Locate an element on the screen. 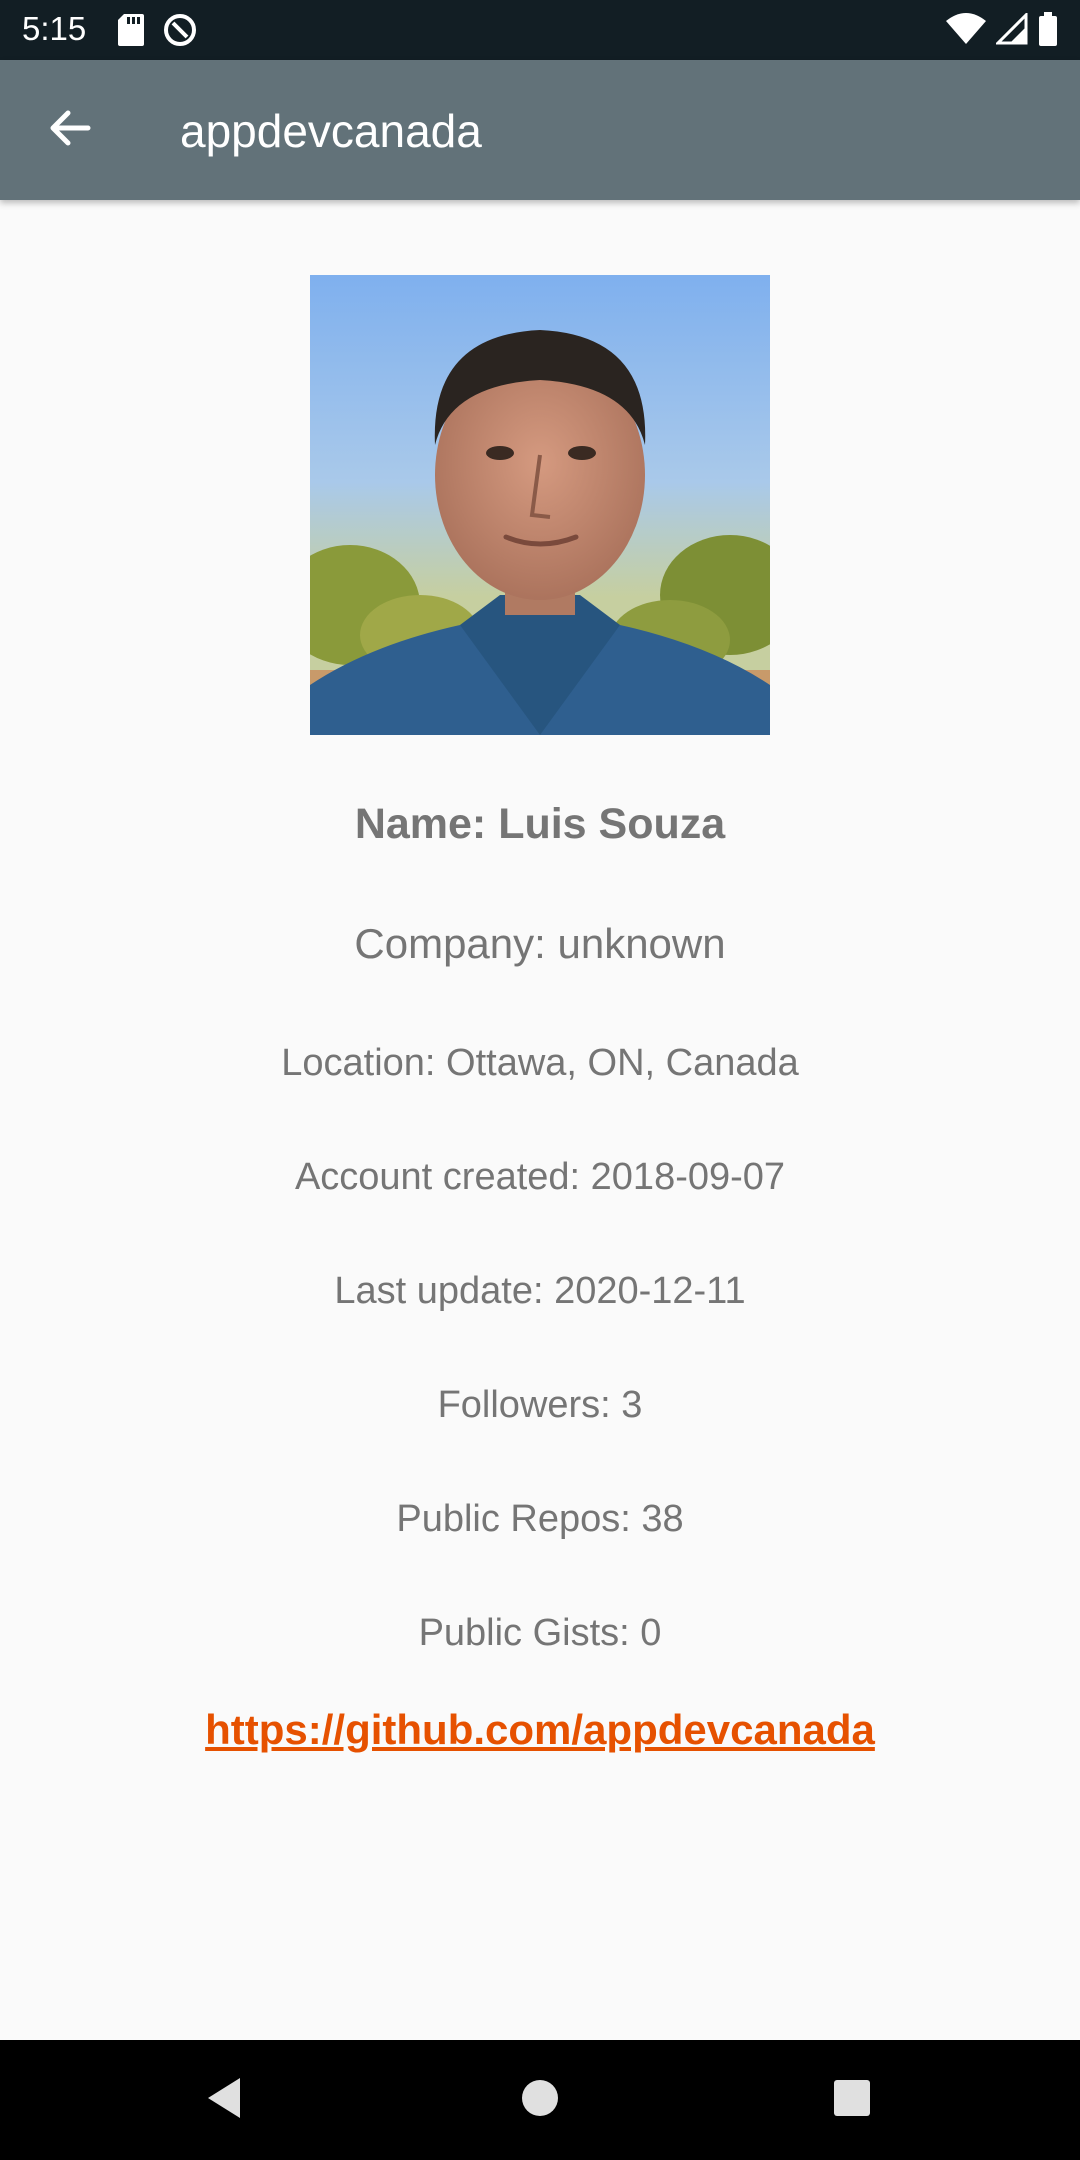 This screenshot has height=2160, width=1080. profile-public-gists: Public Gists: 0 is located at coordinates (540, 1633).